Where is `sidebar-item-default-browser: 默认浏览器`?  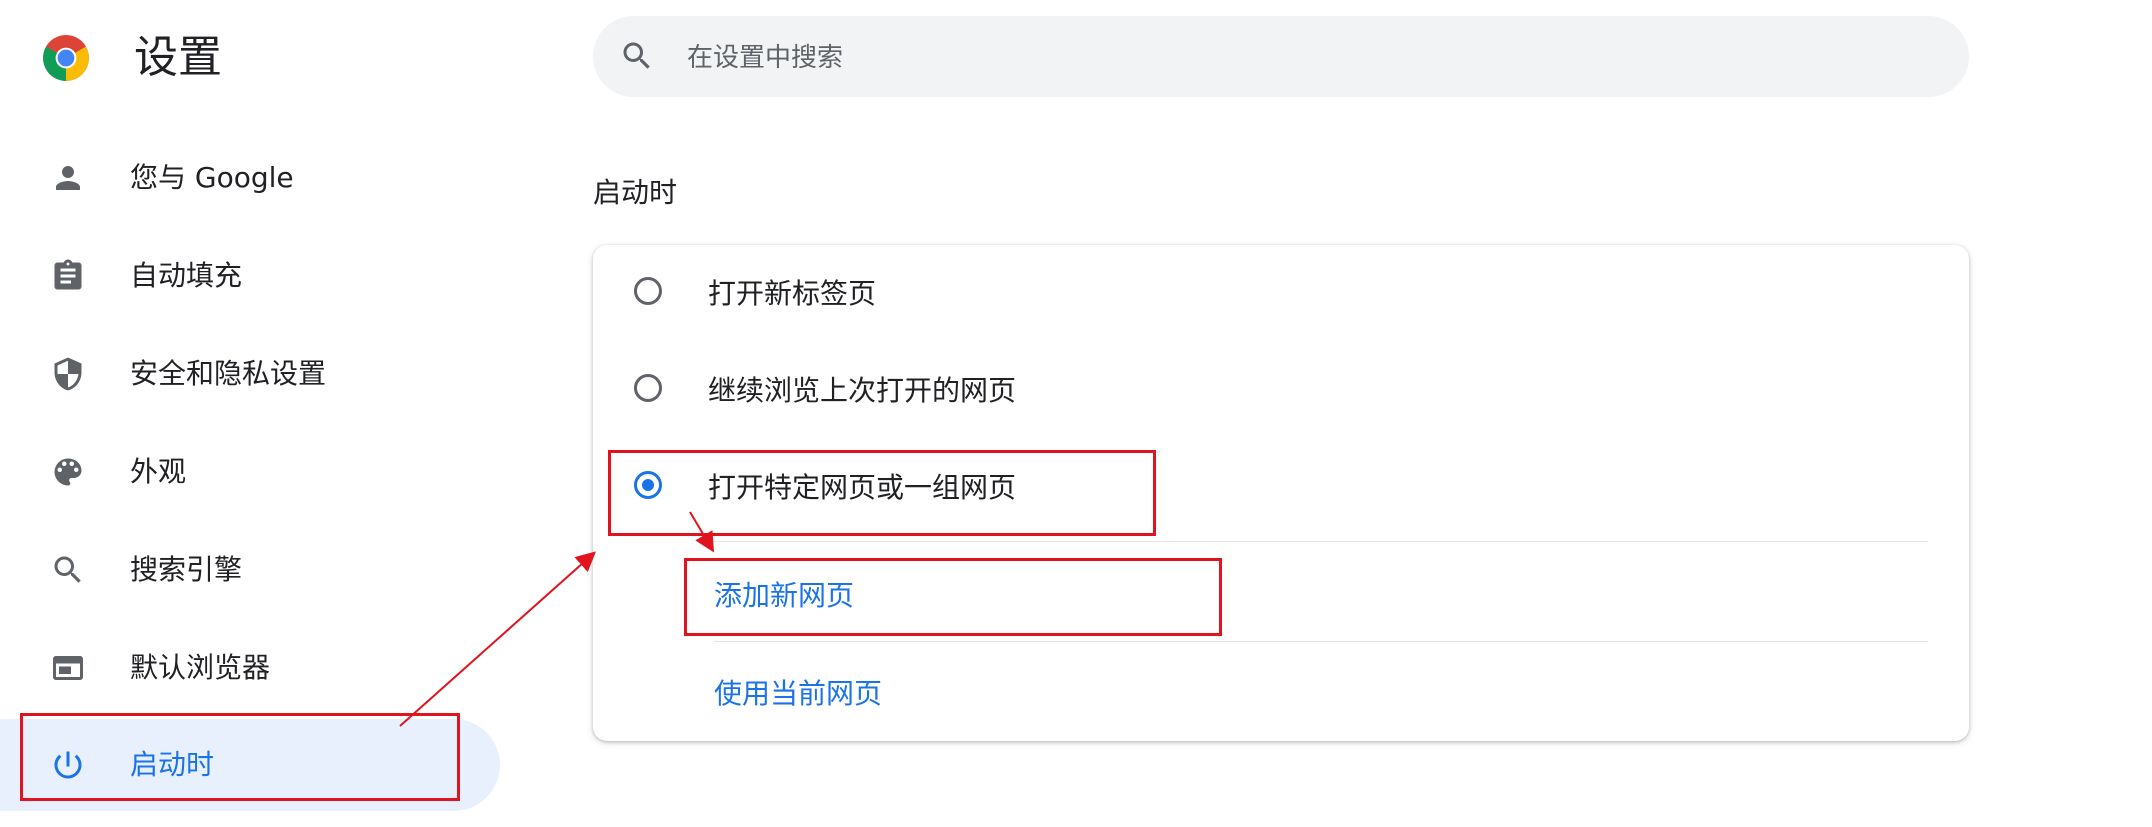
sidebar-item-default-browser: 默认浏览器 is located at coordinates (250, 668).